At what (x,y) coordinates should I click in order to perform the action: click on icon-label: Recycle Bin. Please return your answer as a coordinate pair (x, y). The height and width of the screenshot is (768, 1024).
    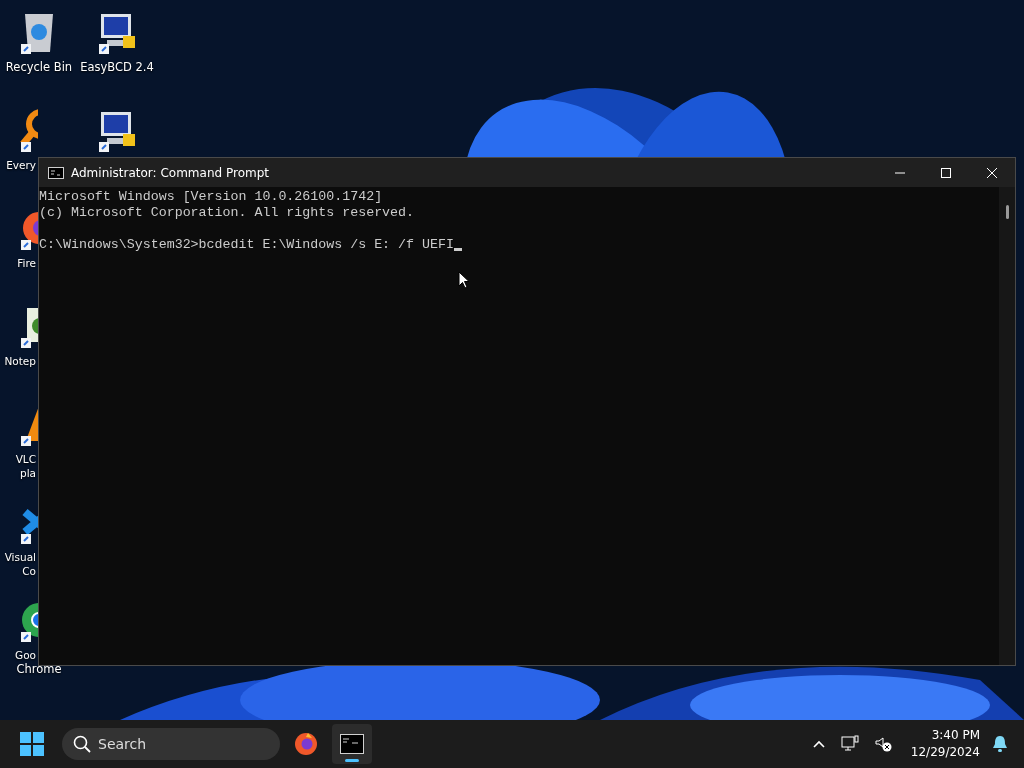
    Looking at the image, I should click on (39, 67).